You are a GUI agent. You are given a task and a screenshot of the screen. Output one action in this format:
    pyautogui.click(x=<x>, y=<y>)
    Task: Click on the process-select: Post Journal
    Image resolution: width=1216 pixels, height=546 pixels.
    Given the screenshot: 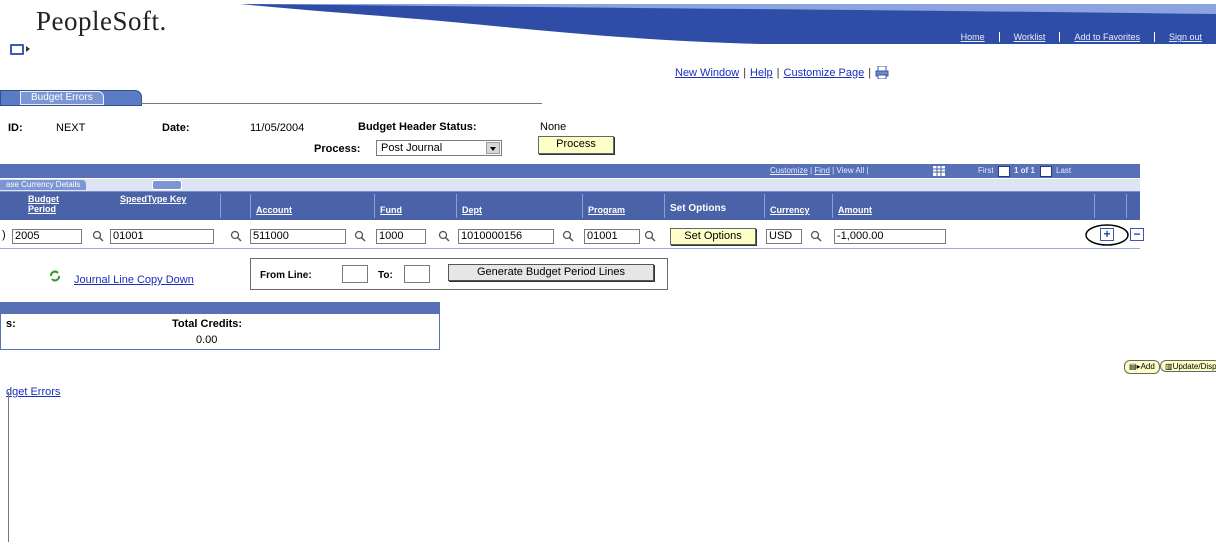 What is the action you would take?
    pyautogui.click(x=439, y=148)
    